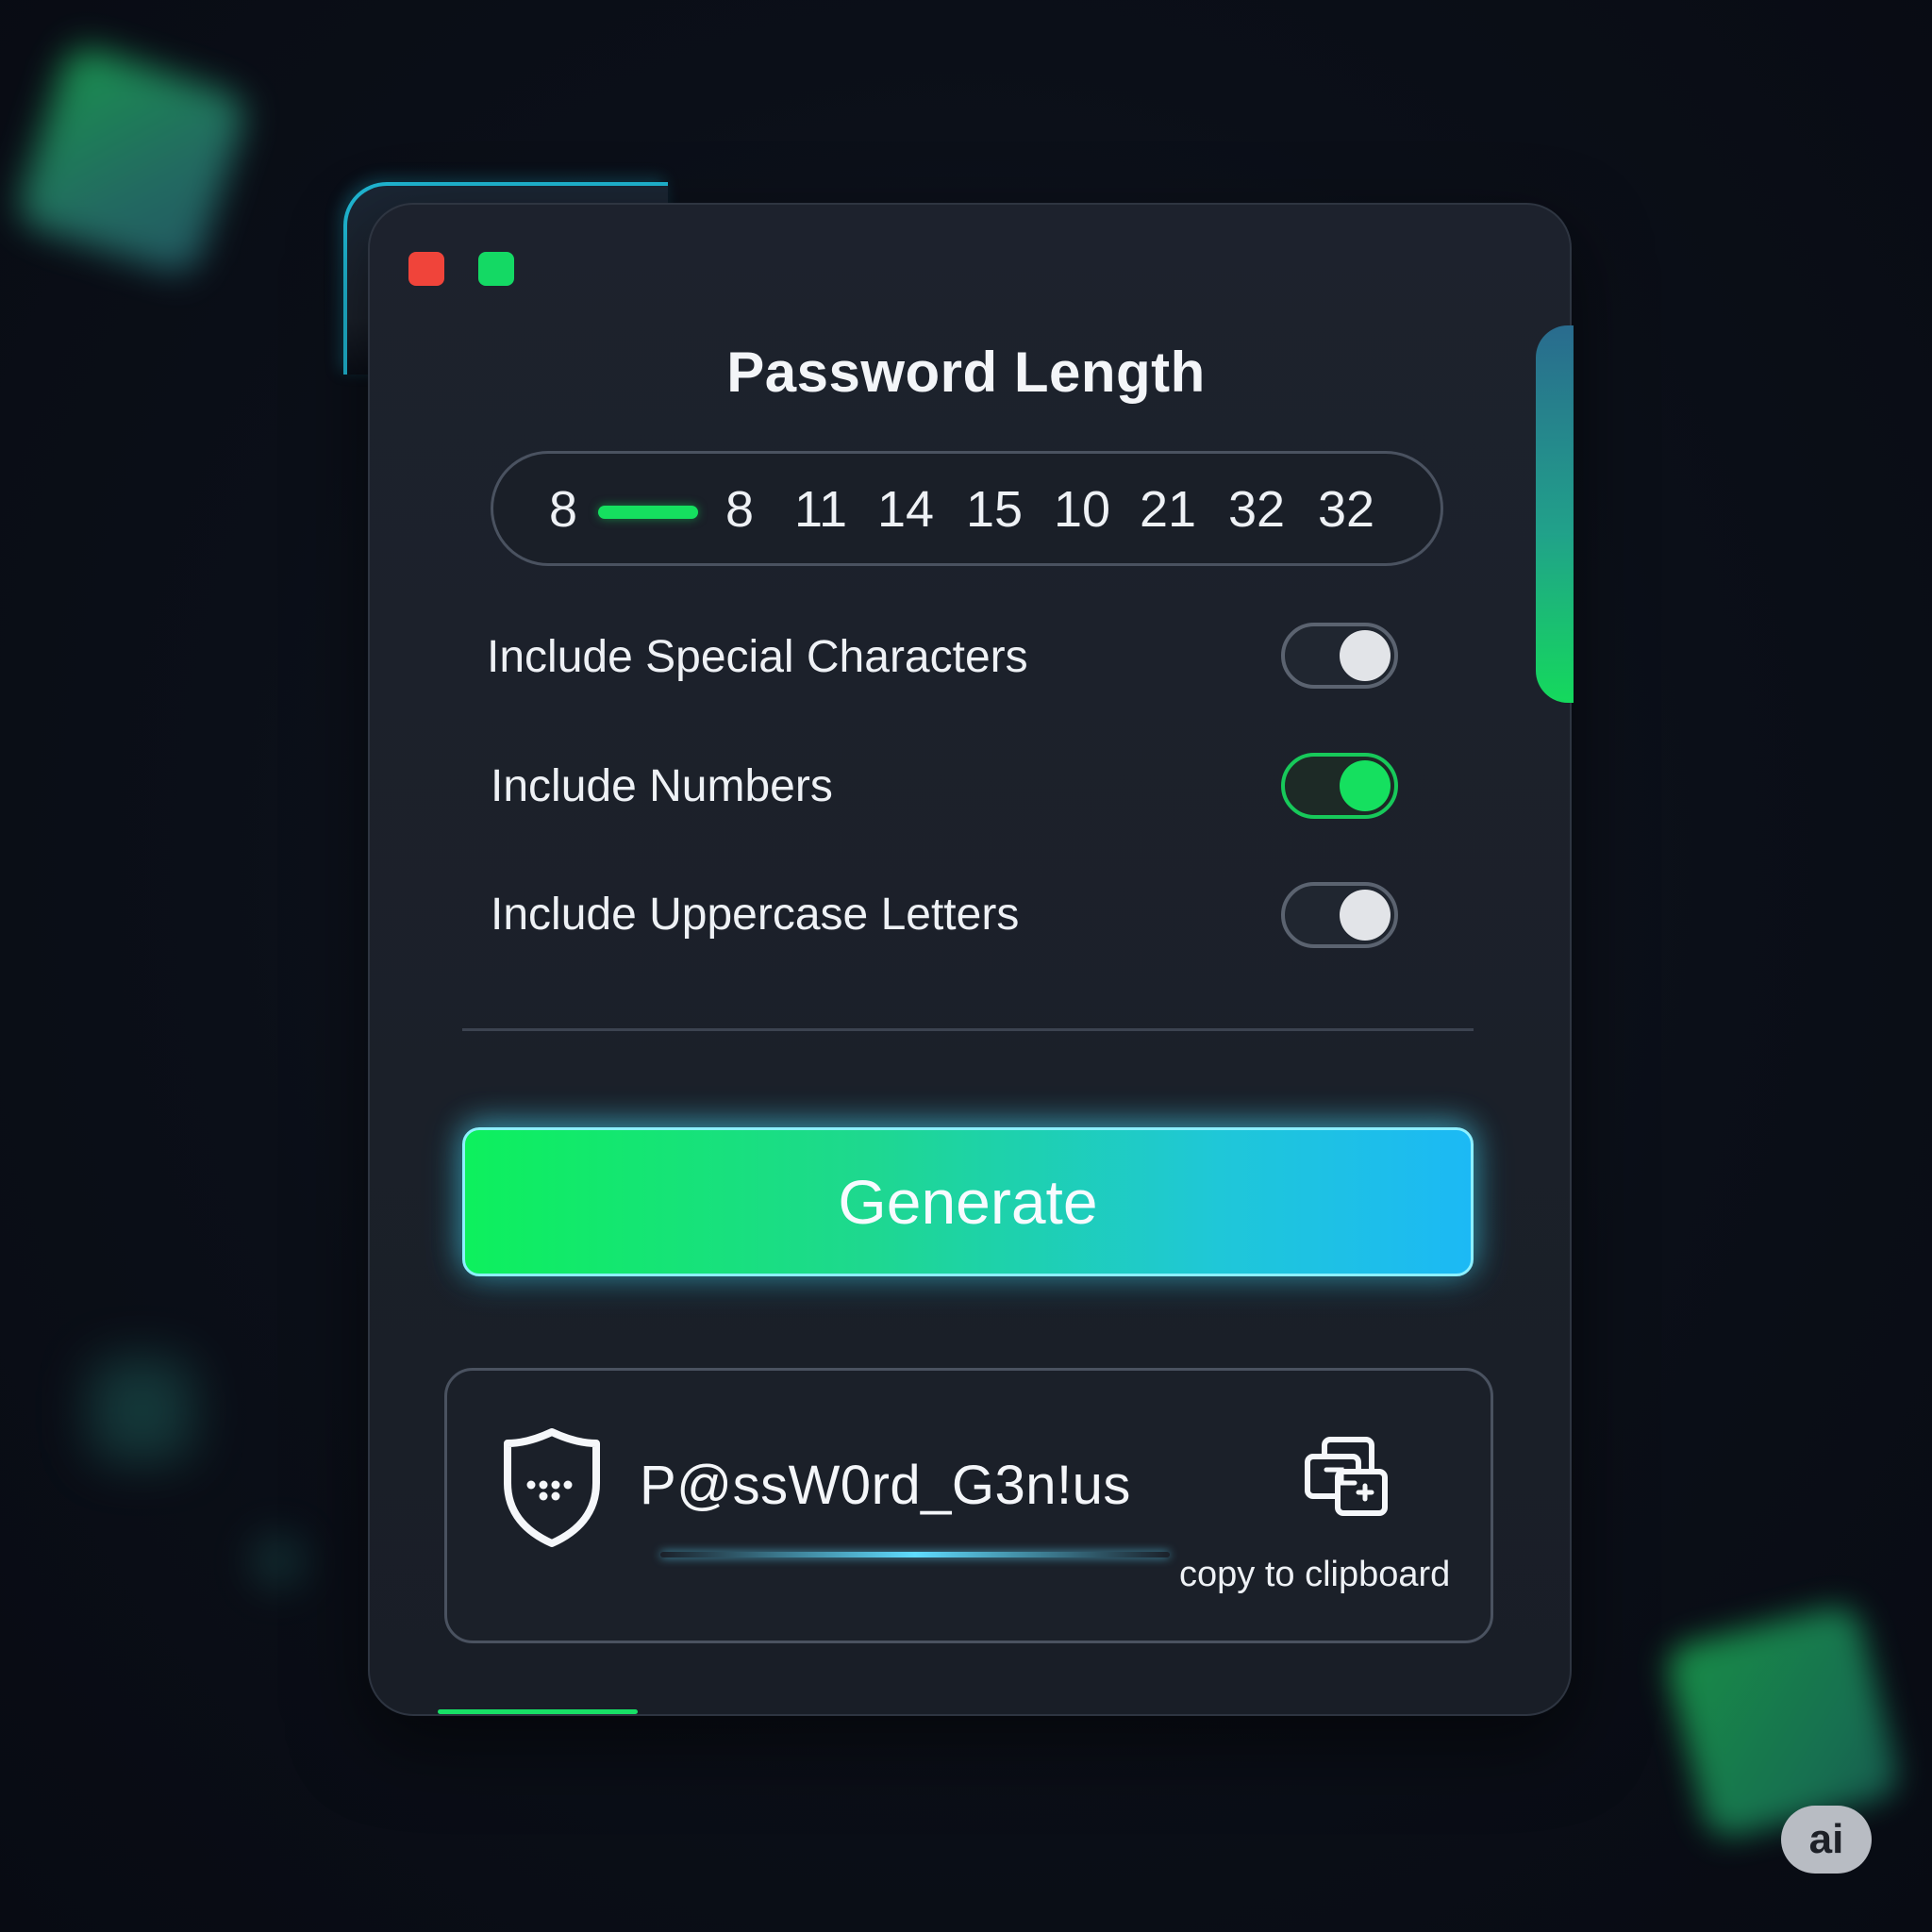 The image size is (1932, 1932). Describe the element at coordinates (1314, 1574) in the screenshot. I see `copy-to-clipboard-link: copy to clipboard` at that location.